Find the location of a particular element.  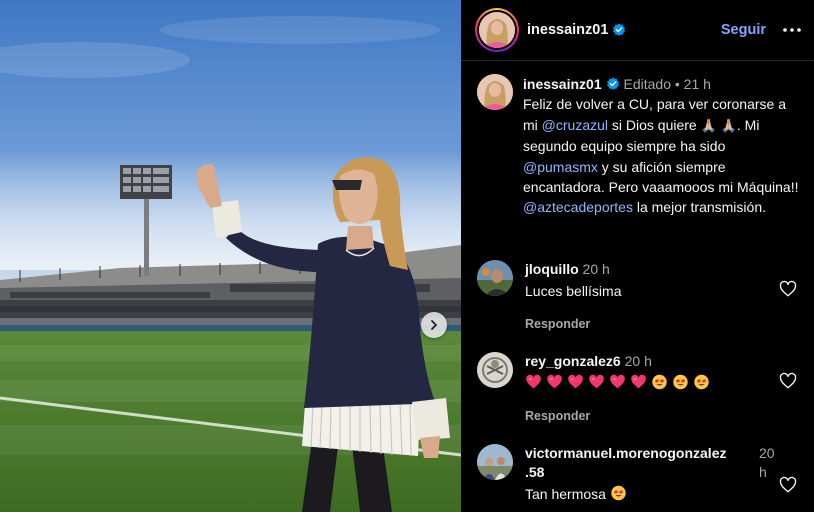

header-username: inessainz01 is located at coordinates (567, 30).